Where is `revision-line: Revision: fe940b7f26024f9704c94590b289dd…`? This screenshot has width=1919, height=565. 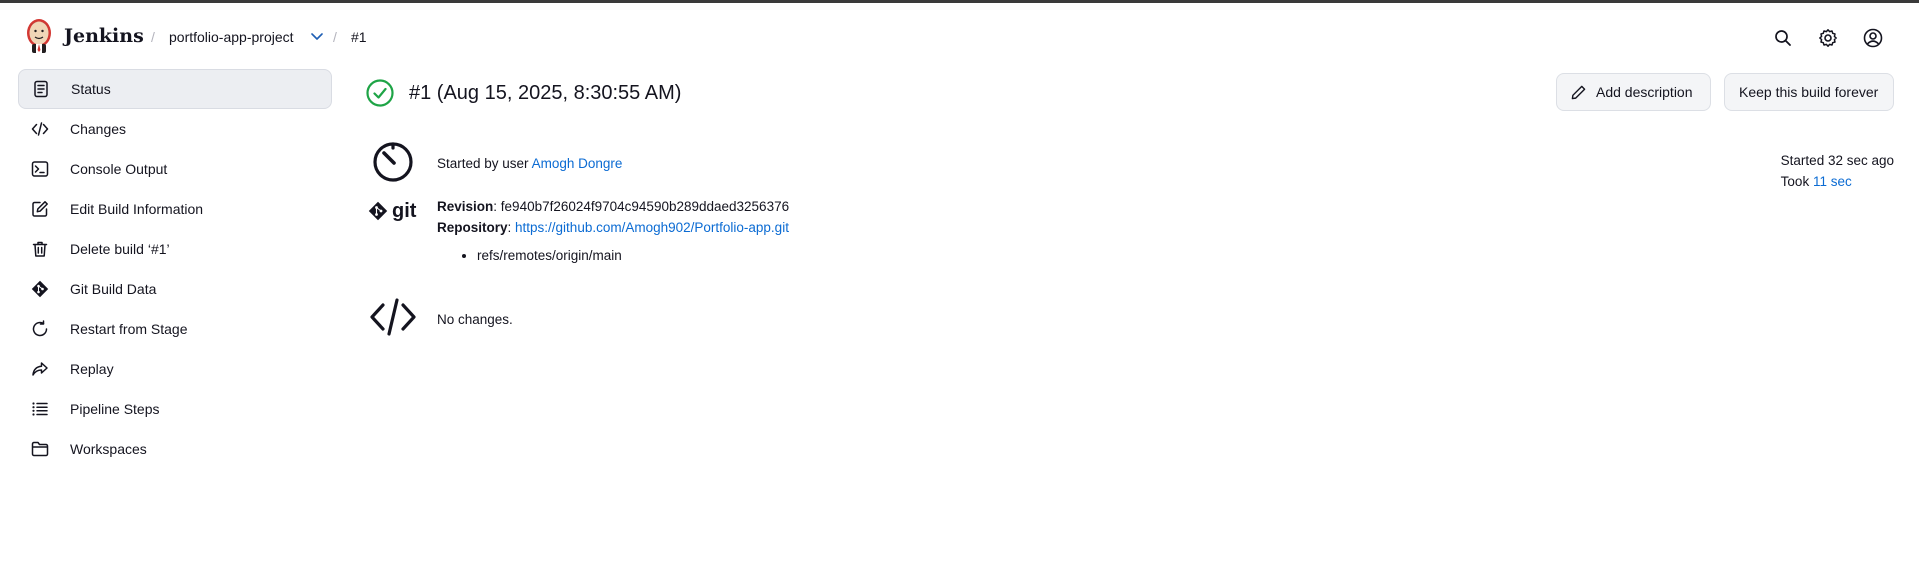 revision-line: Revision: fe940b7f26024f9704c94590b289dd… is located at coordinates (613, 206).